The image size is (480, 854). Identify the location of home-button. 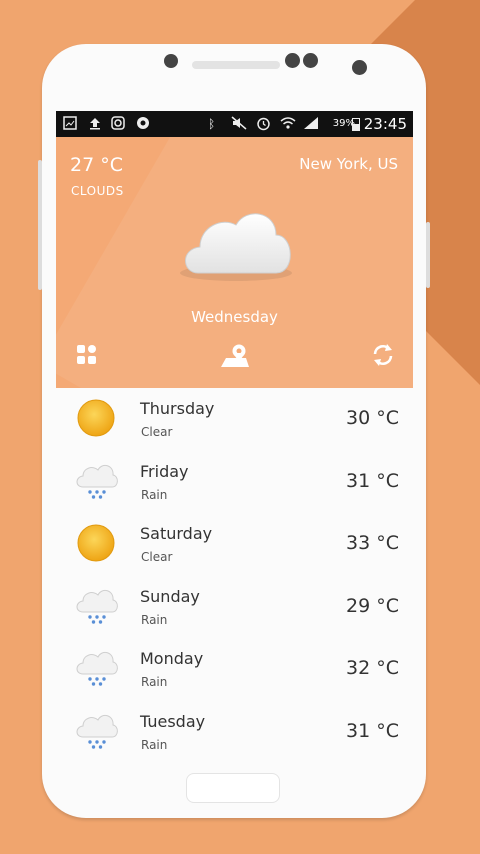
(233, 788).